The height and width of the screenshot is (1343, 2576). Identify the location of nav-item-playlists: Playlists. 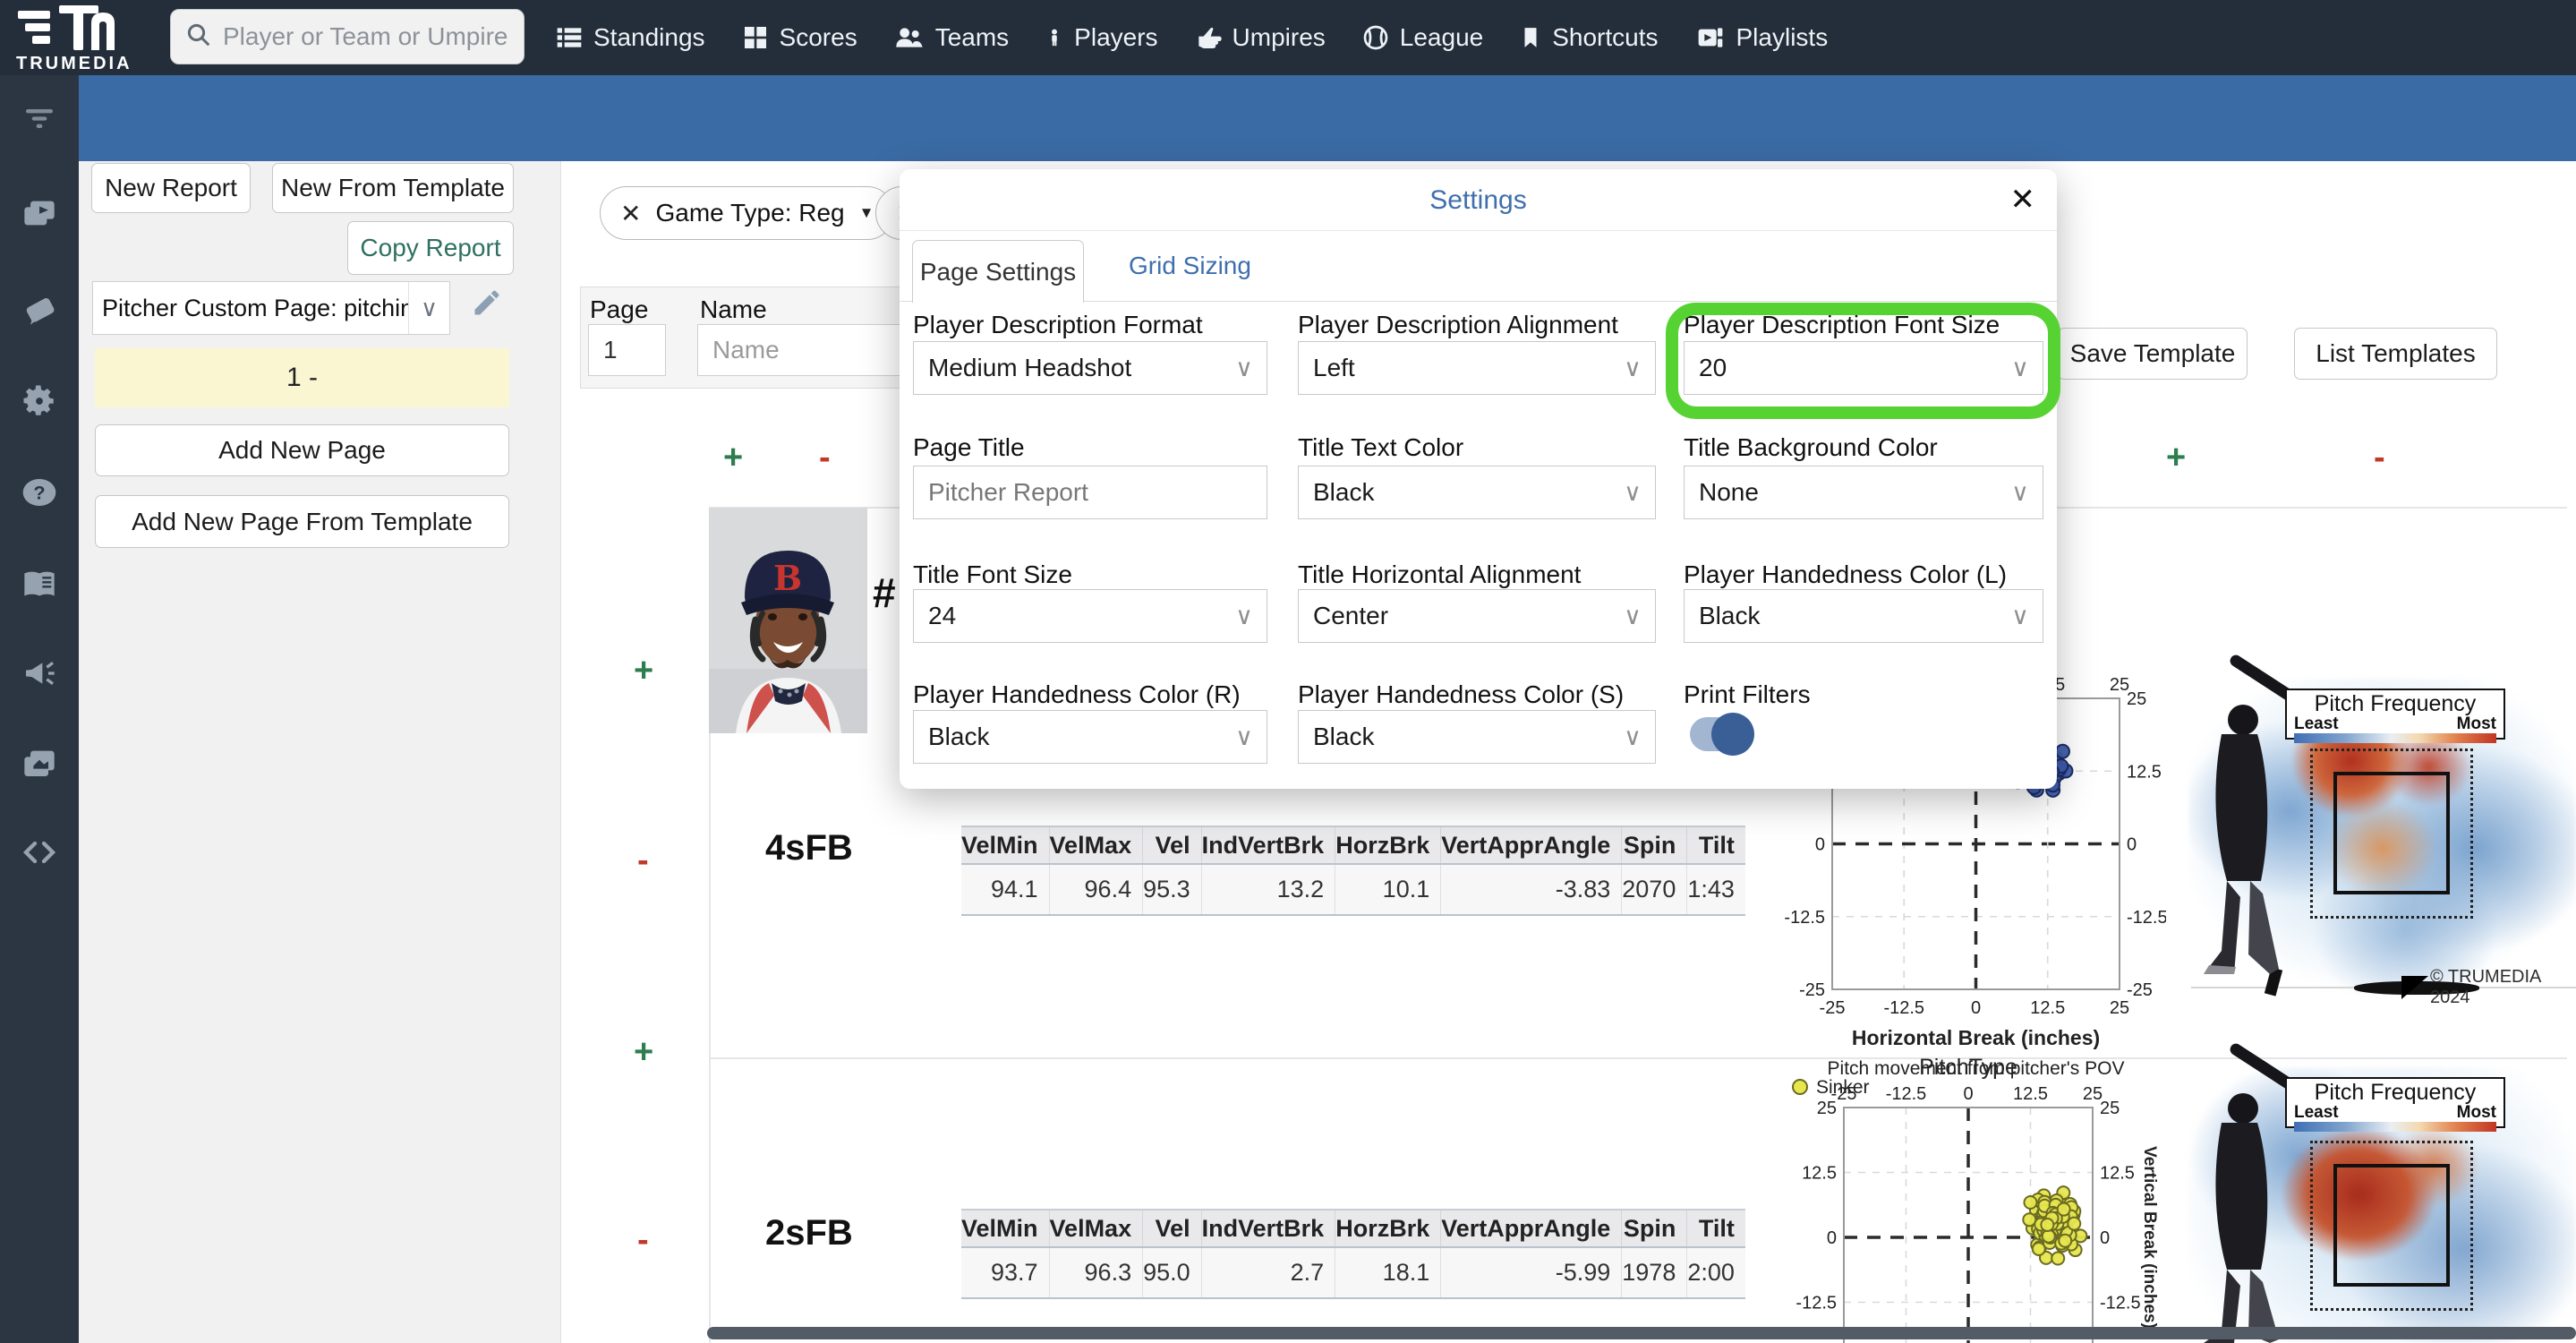
(1761, 37).